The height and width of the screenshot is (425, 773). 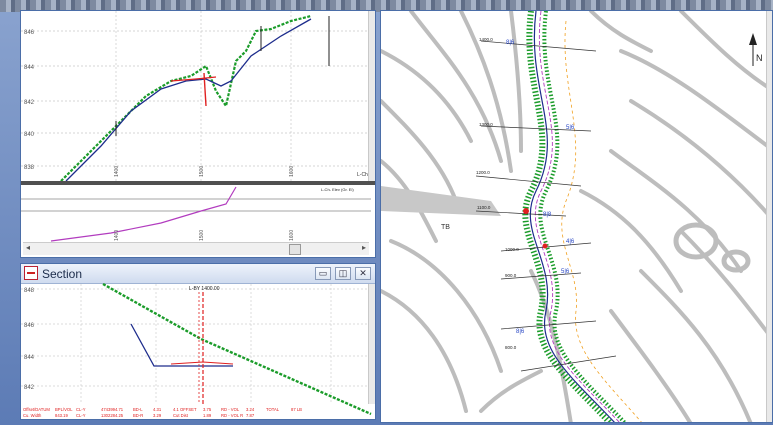 I want to click on chainage-tick-1600: 1600, so click(x=292, y=171).